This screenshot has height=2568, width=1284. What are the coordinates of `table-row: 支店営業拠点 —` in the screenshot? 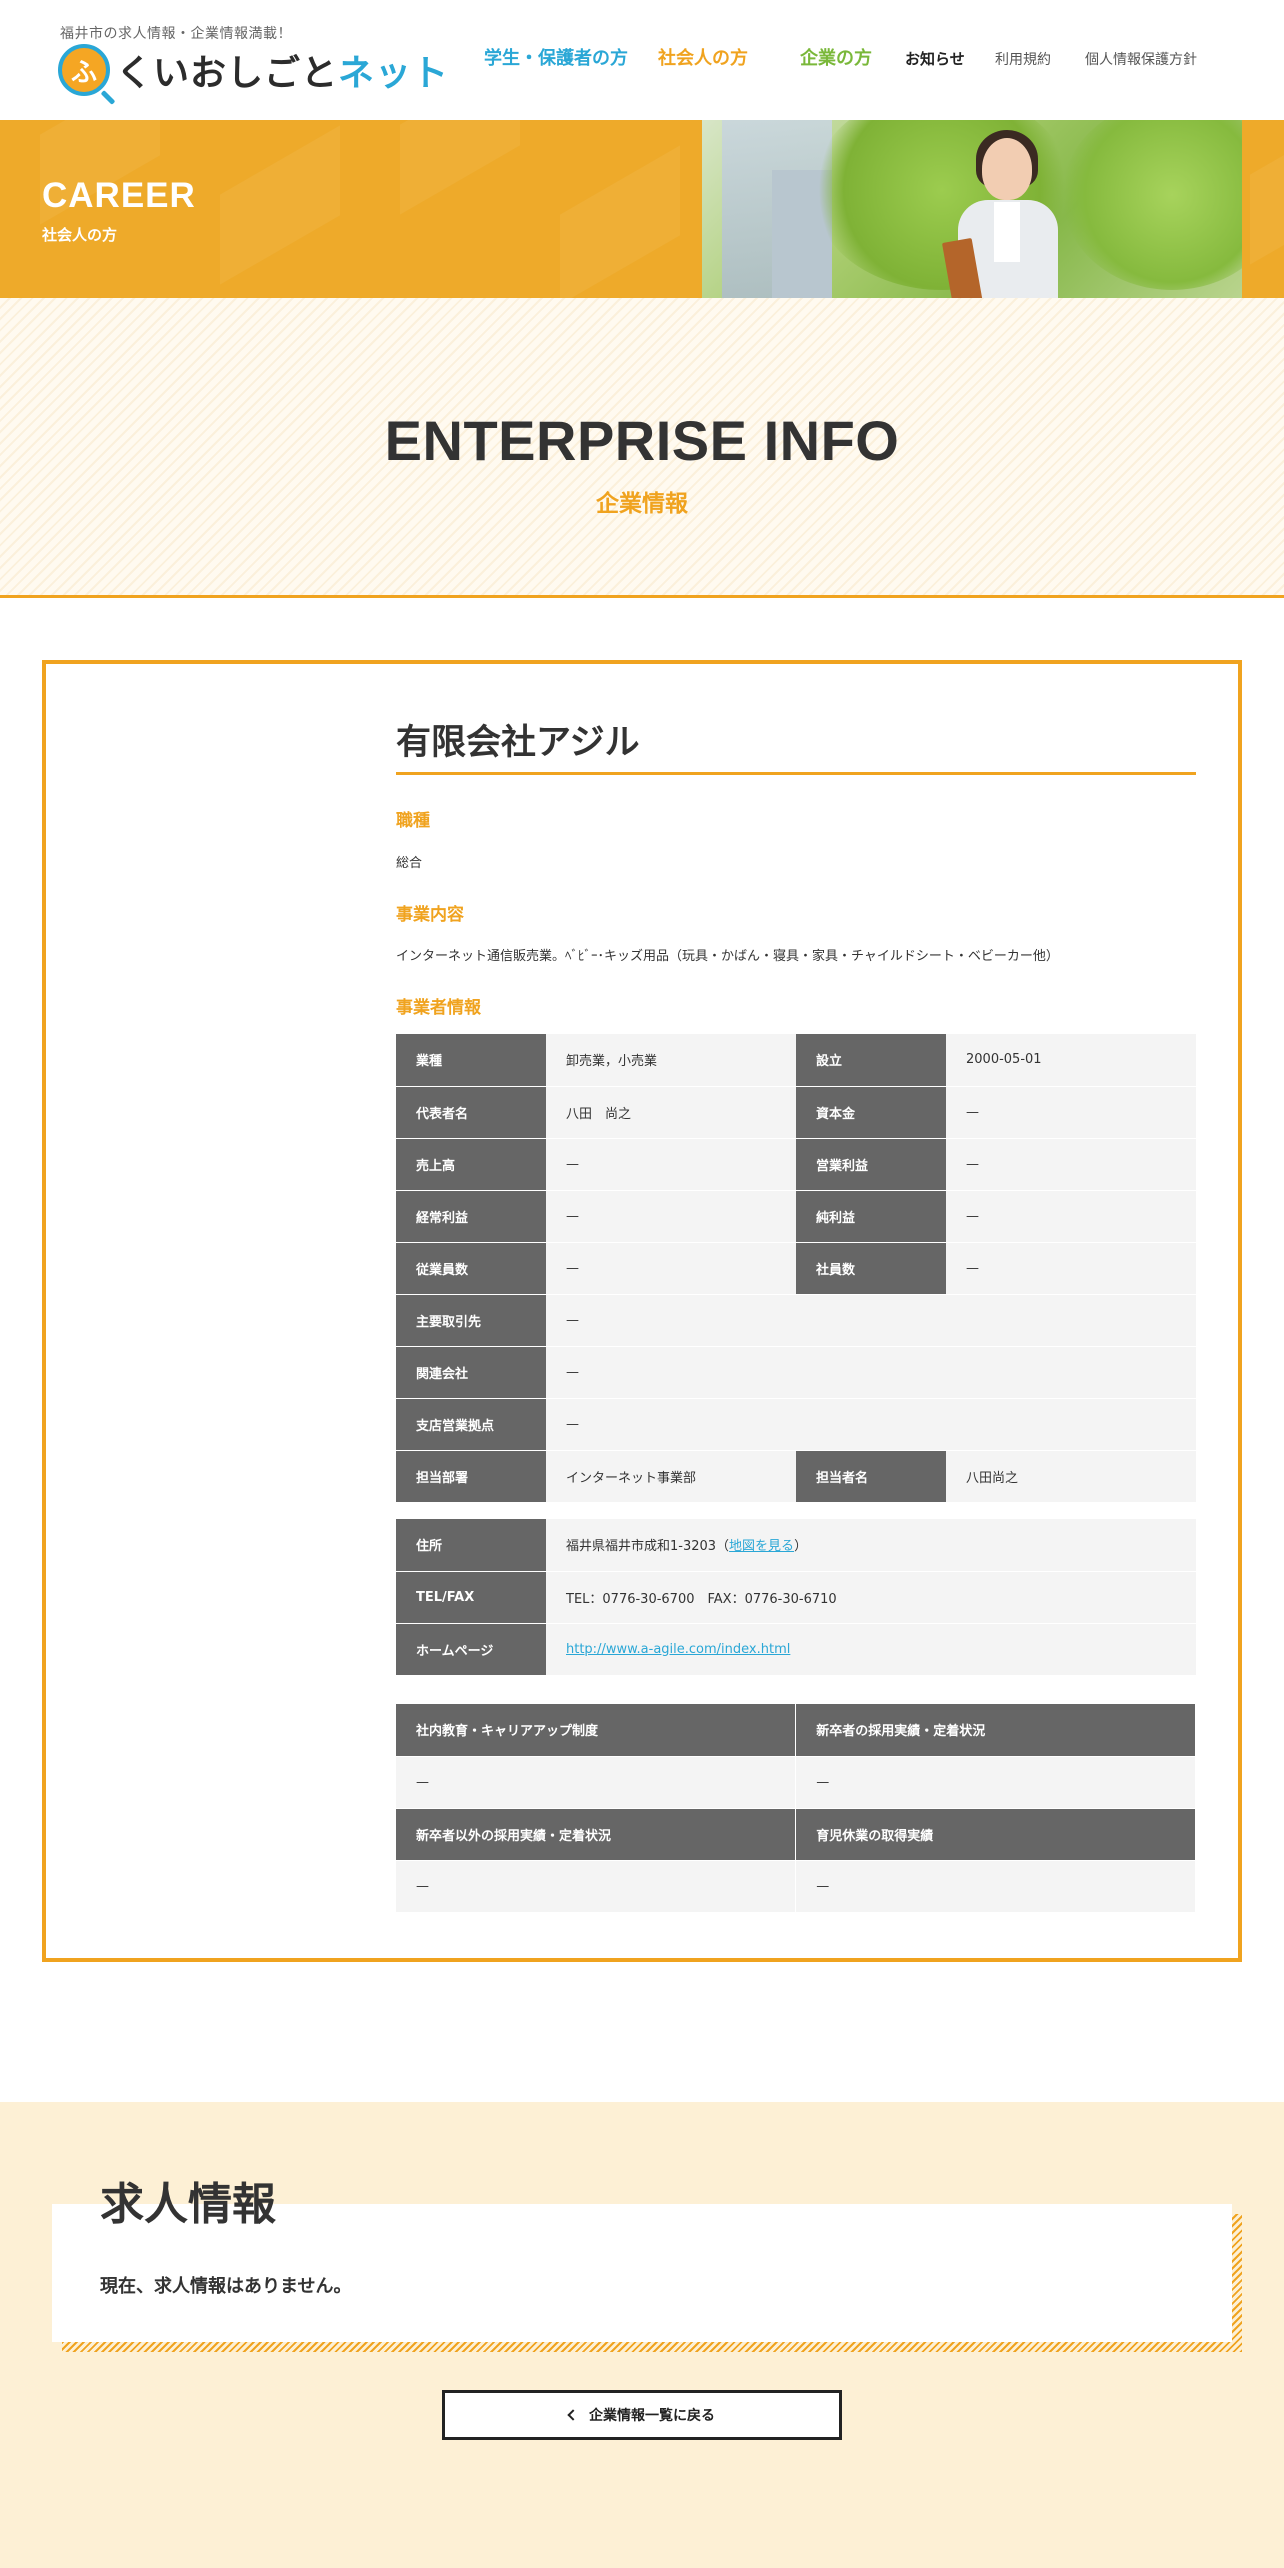 It's located at (796, 1424).